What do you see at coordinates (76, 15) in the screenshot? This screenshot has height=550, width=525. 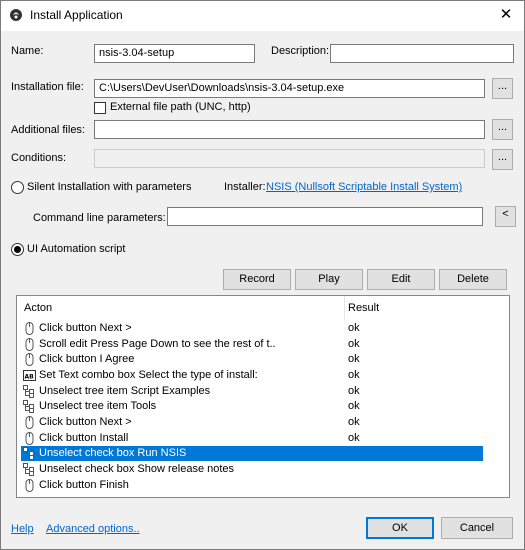 I see `window-title: Install Application` at bounding box center [76, 15].